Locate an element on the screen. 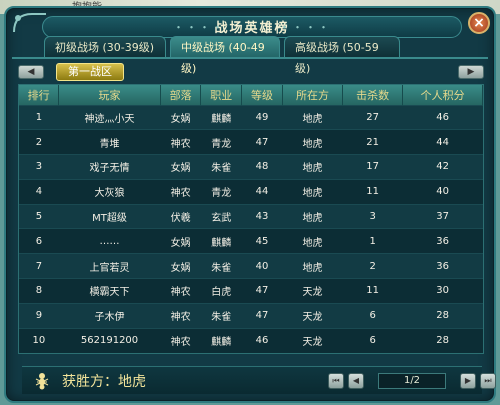 Image resolution: width=500 pixels, height=405 pixels. table-cell: 戏子无情 is located at coordinates (109, 167).